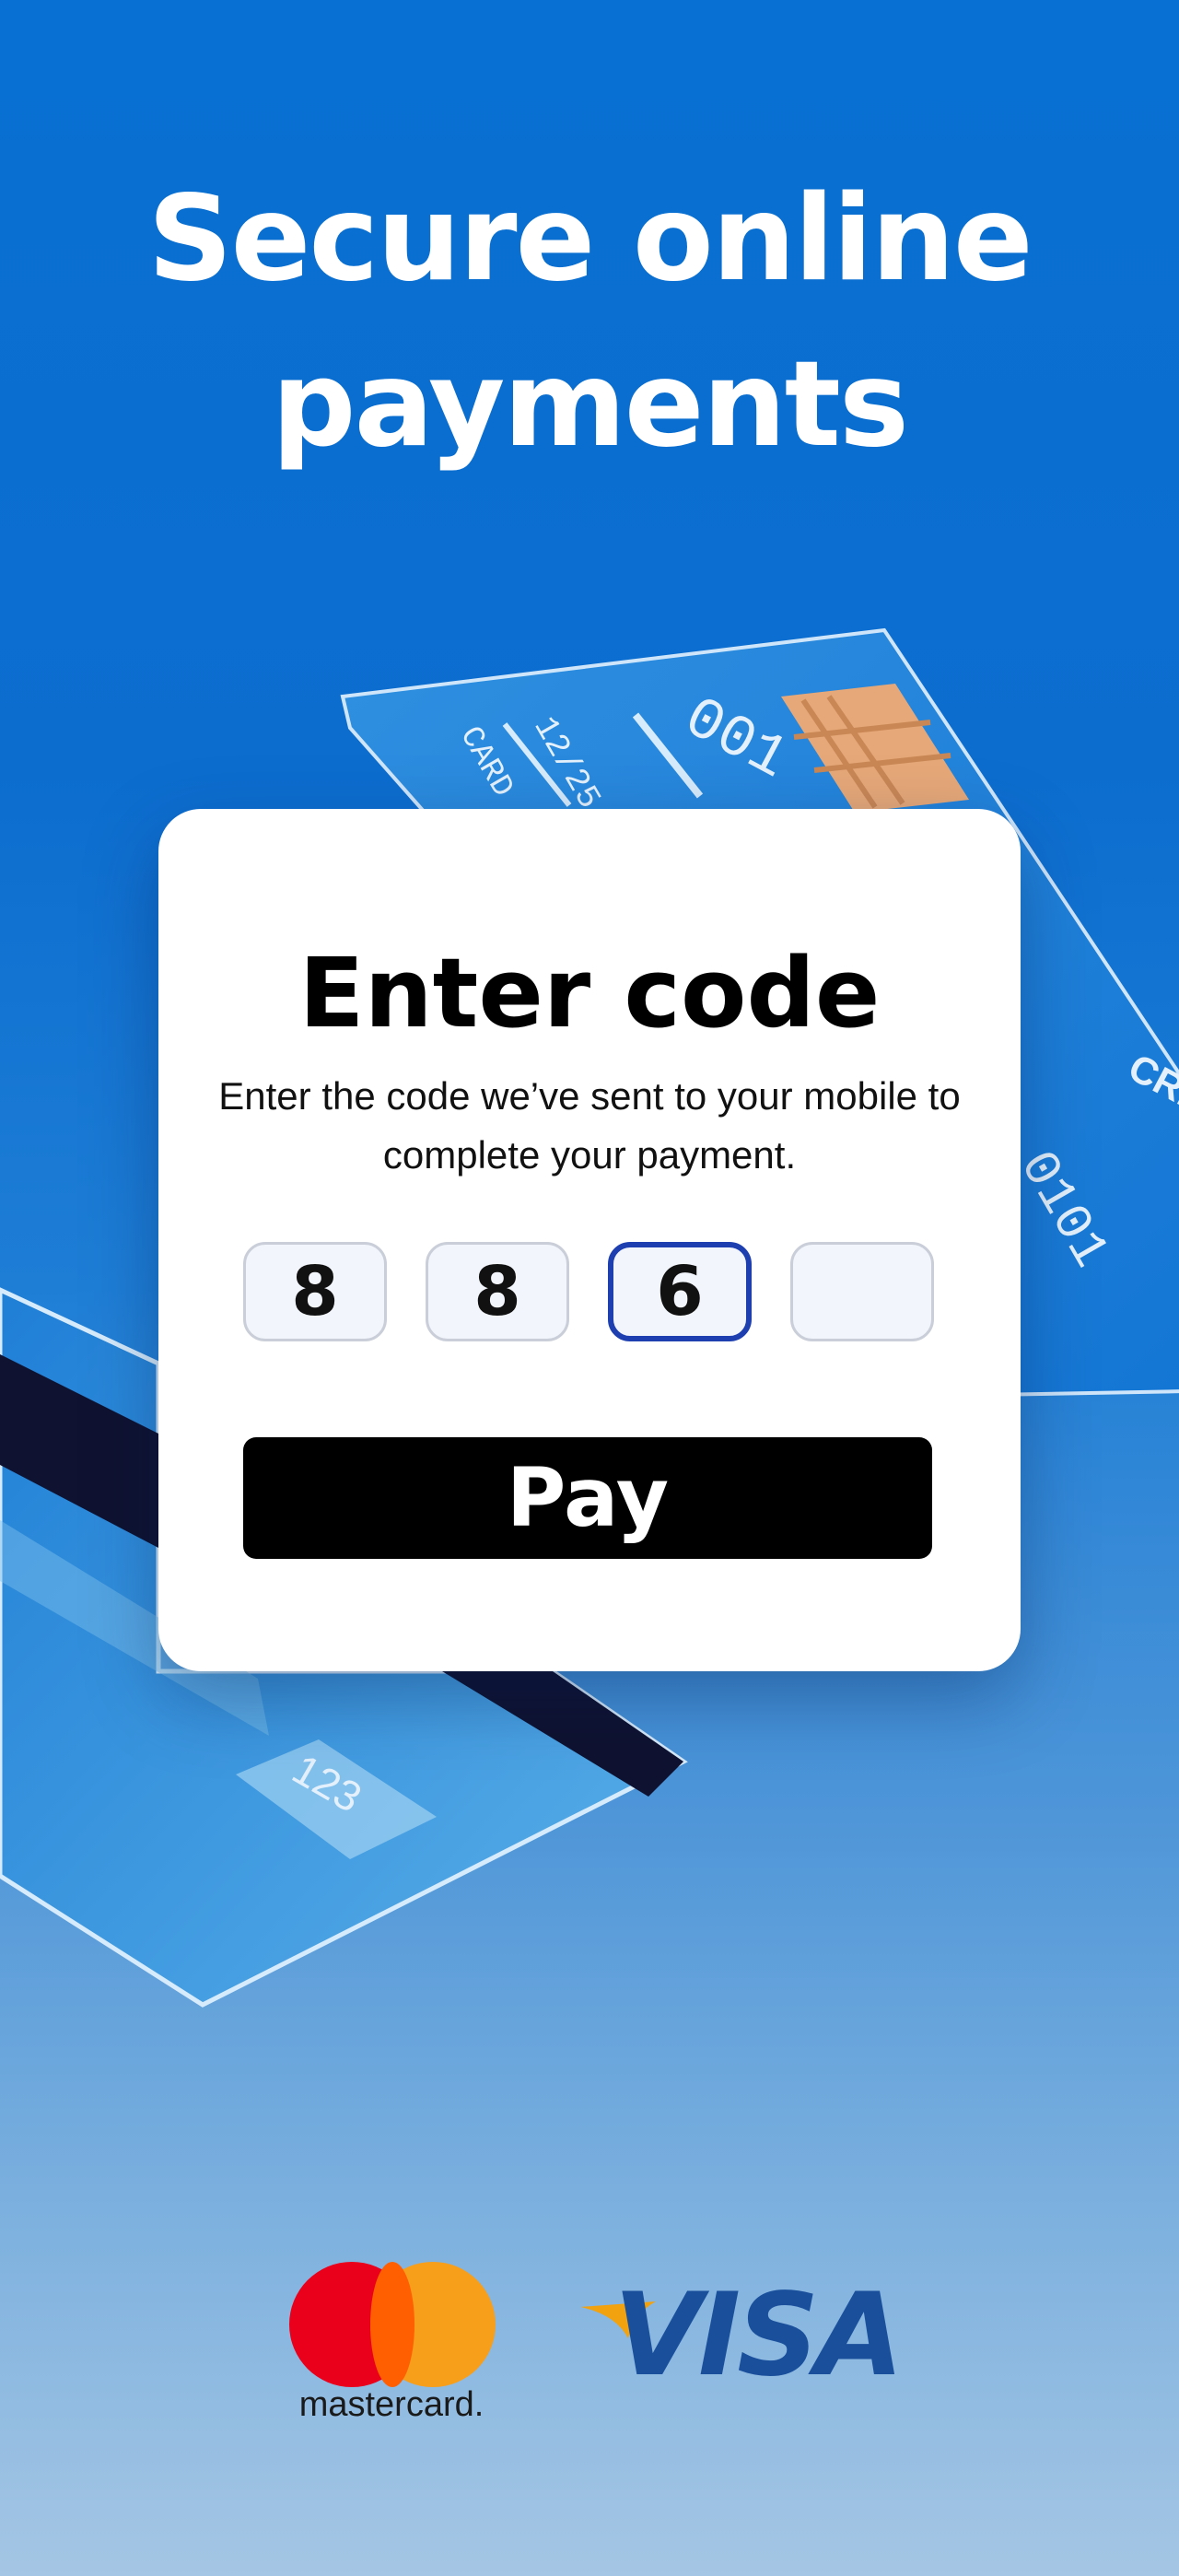 The width and height of the screenshot is (1179, 2576). I want to click on headline-line-2: payments, so click(590, 405).